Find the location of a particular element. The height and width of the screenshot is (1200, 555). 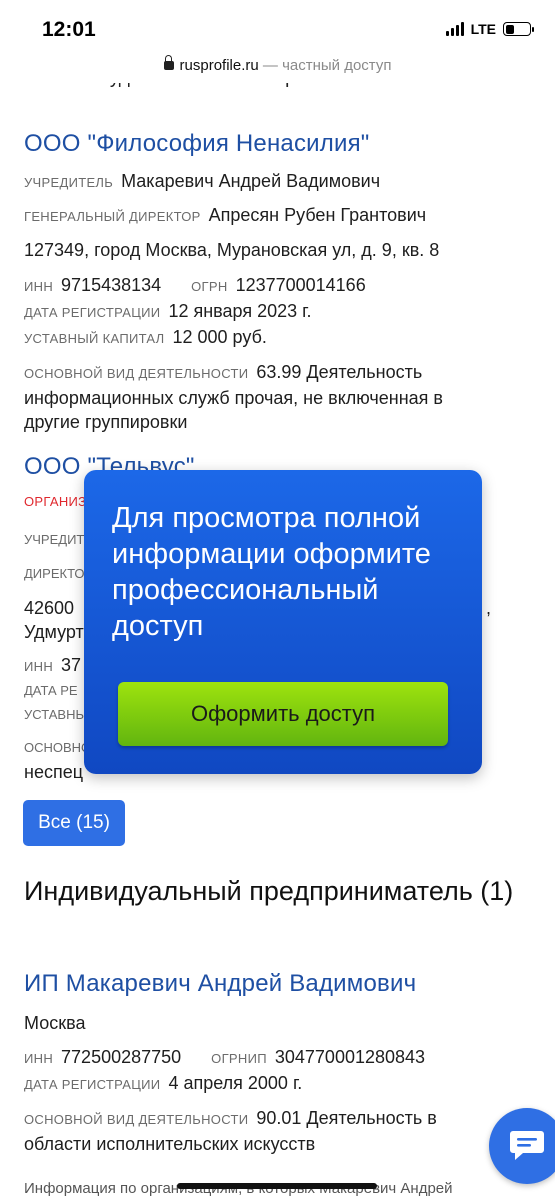

status-indicators: LTE is located at coordinates (489, 29).